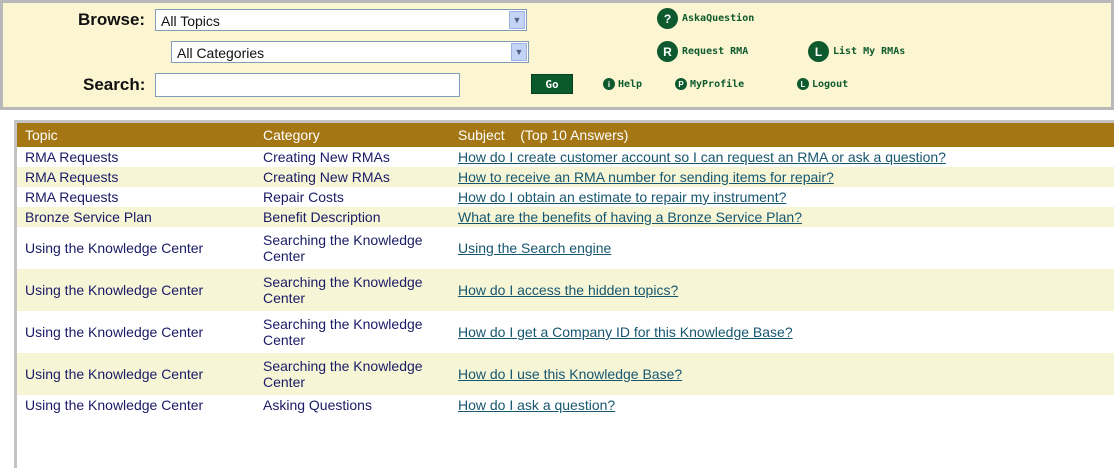  I want to click on logout-link: L Logout, so click(822, 84).